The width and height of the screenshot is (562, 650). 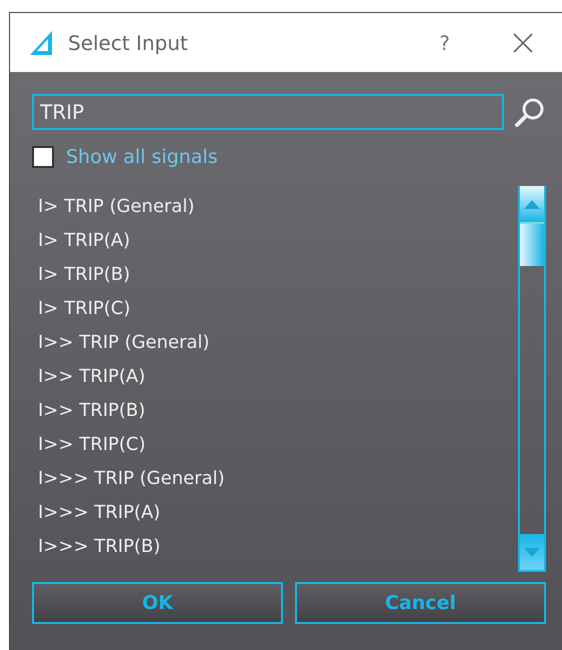 I want to click on ok-button: OK, so click(x=157, y=603).